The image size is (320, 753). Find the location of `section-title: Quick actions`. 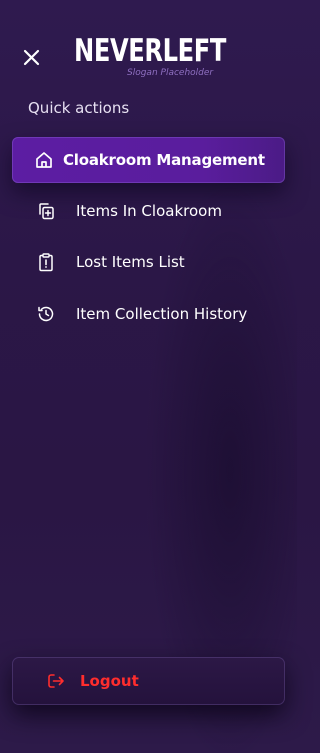

section-title: Quick actions is located at coordinates (79, 108).